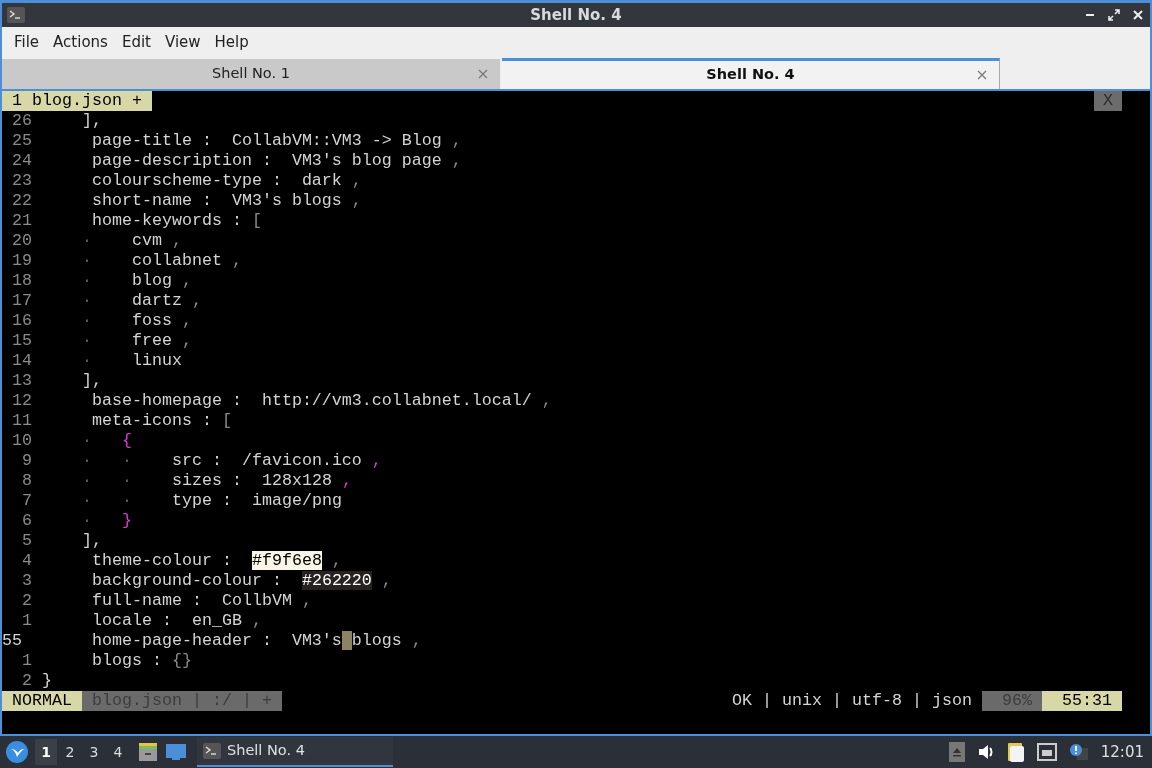 This screenshot has height=768, width=1152. Describe the element at coordinates (46, 752) in the screenshot. I see `workspace-button: 1` at that location.